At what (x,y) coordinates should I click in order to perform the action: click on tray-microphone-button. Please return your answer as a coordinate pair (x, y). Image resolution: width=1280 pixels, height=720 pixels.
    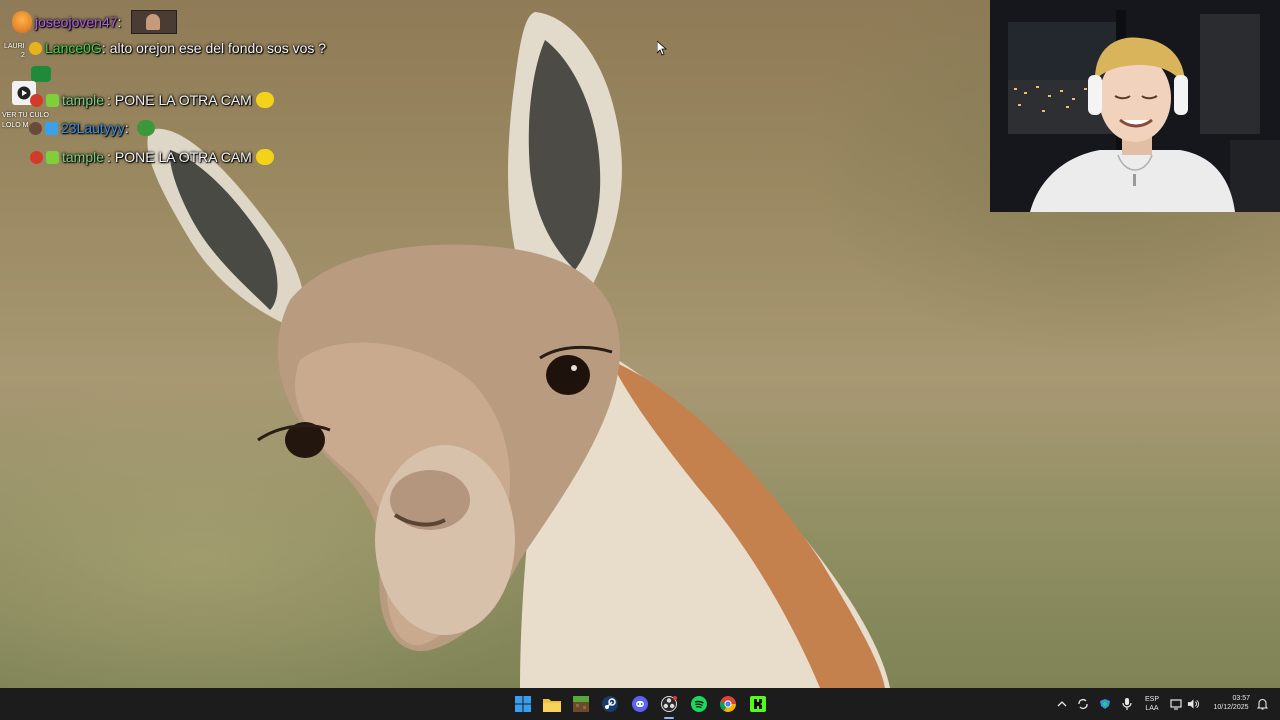
    Looking at the image, I should click on (1127, 704).